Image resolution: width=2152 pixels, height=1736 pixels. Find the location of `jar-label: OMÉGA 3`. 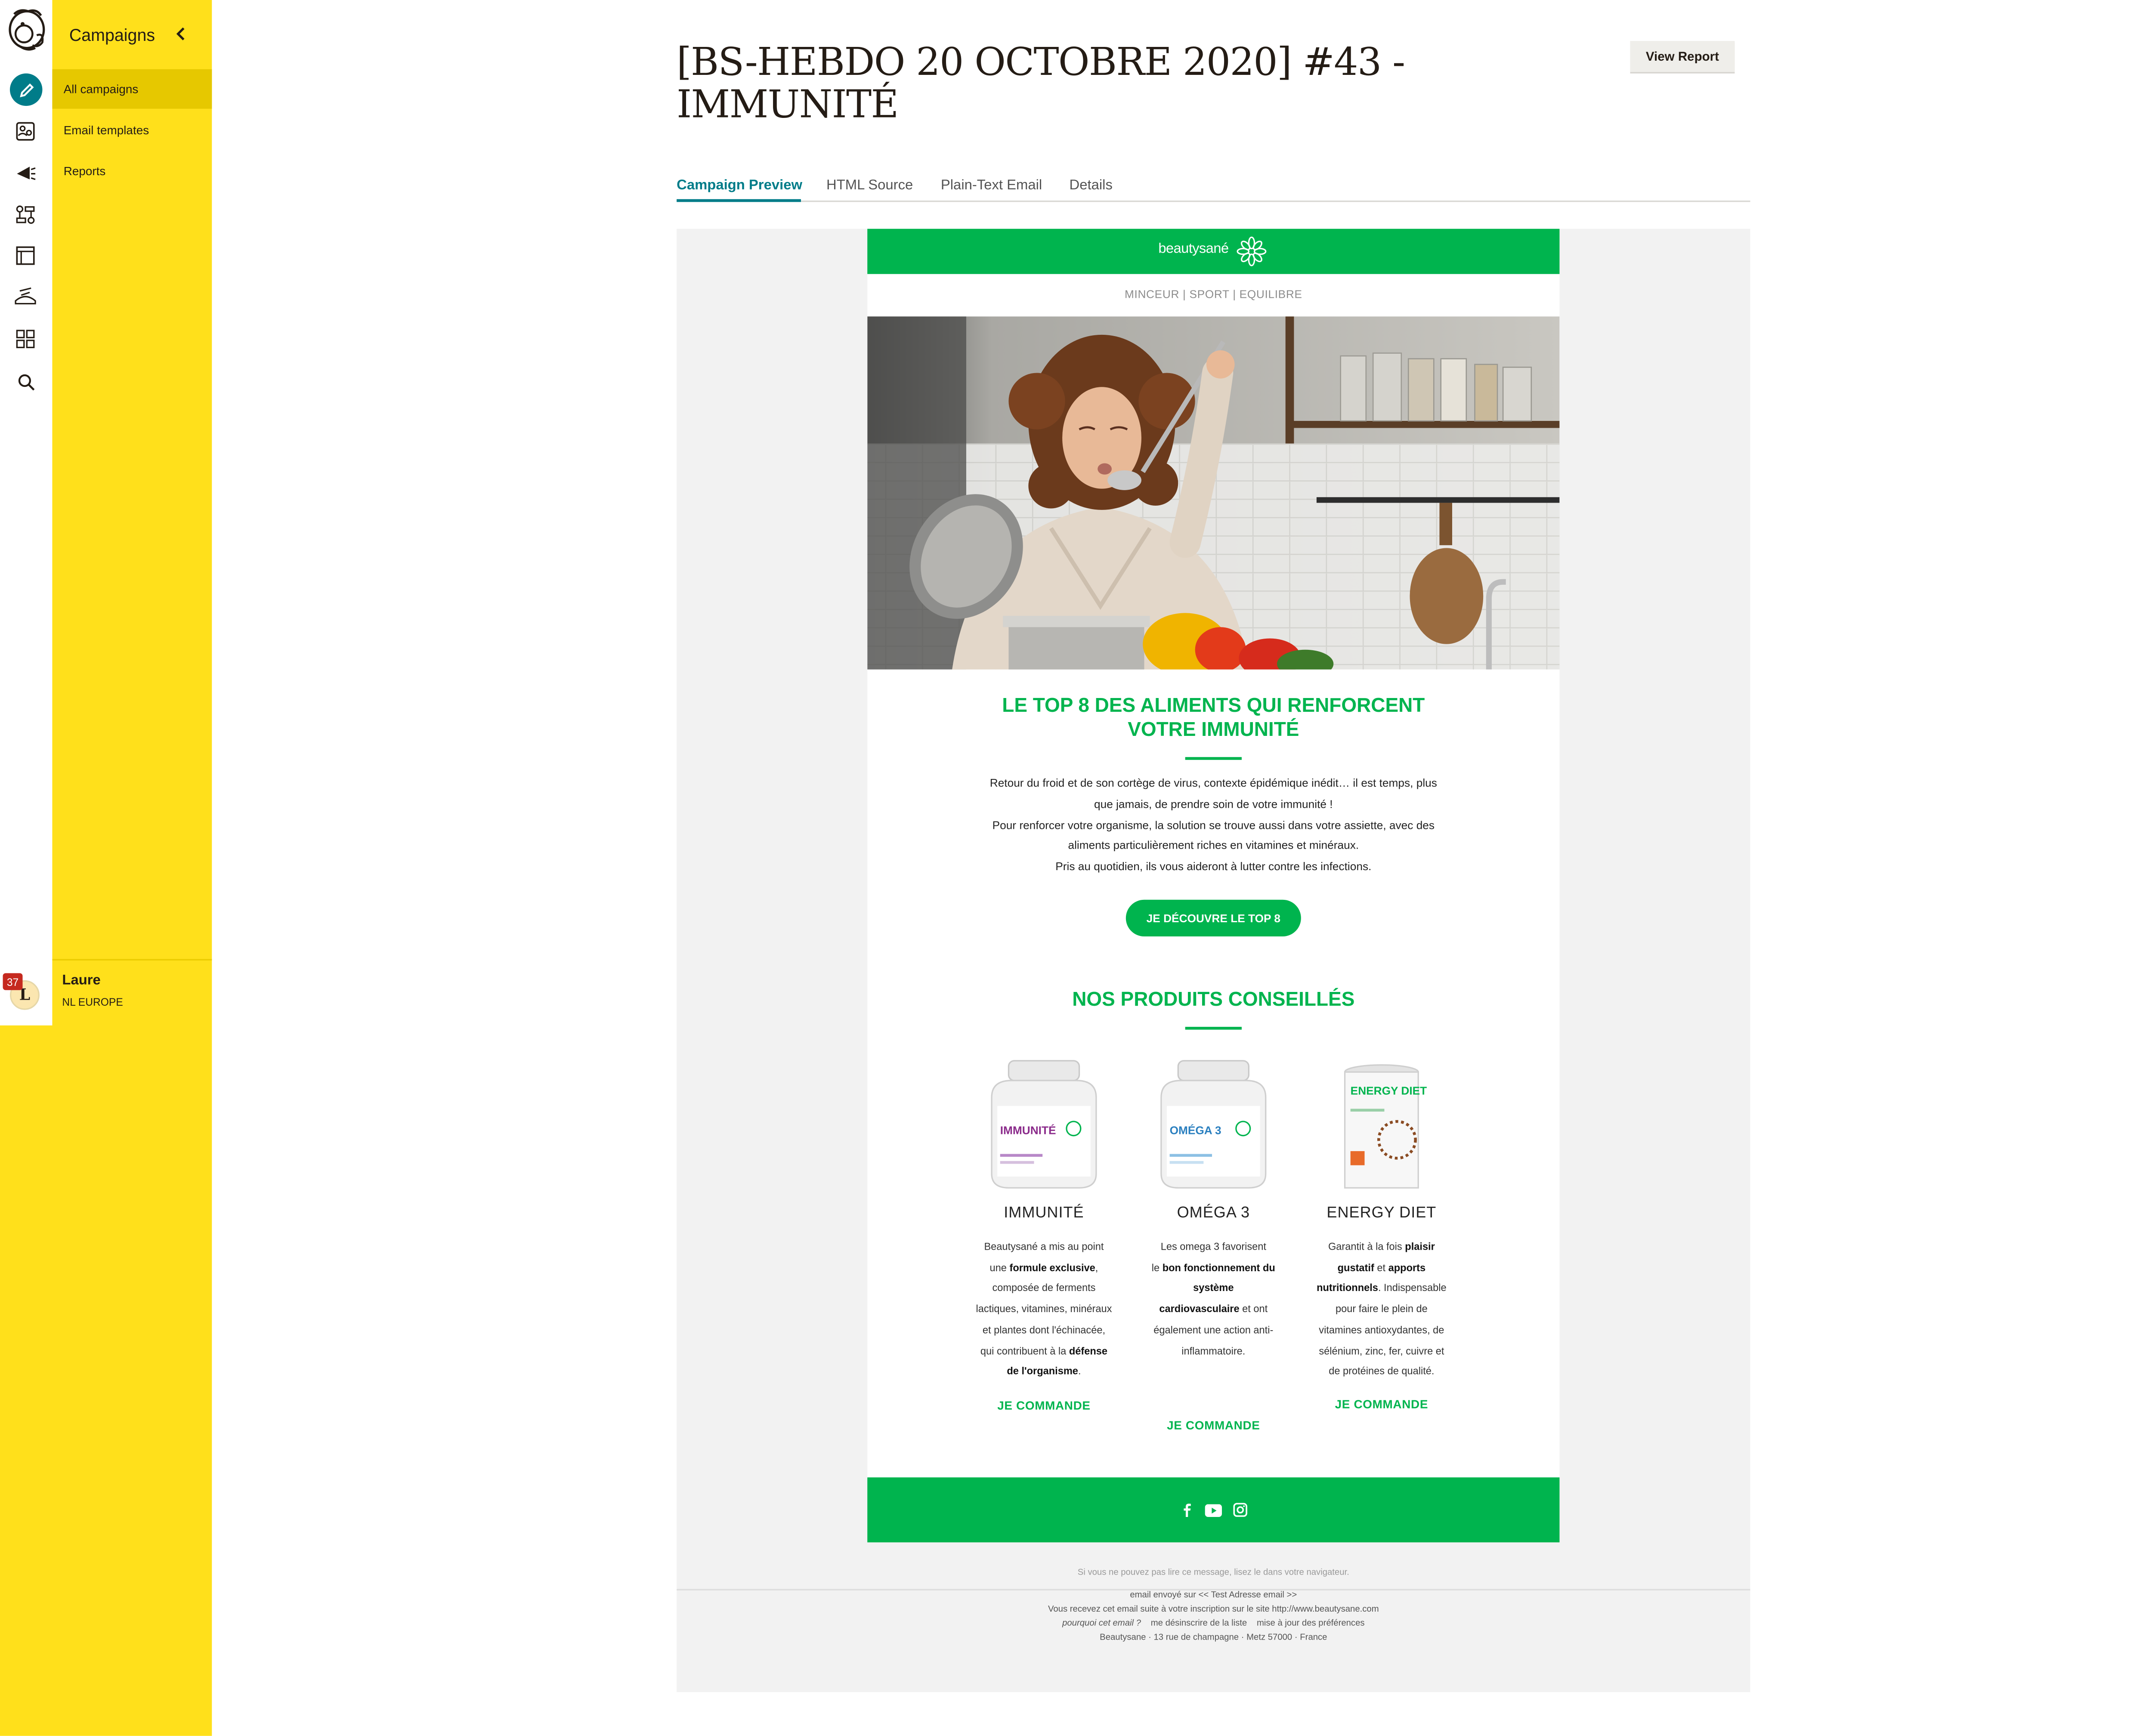

jar-label: OMÉGA 3 is located at coordinates (1195, 1130).